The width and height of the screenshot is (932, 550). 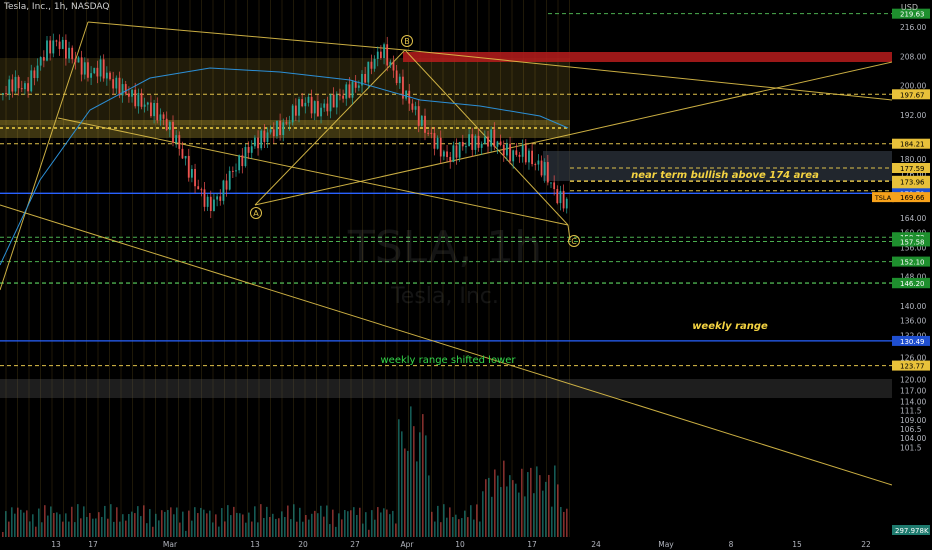 I want to click on price-tag-text: 123.77, so click(x=912, y=367).